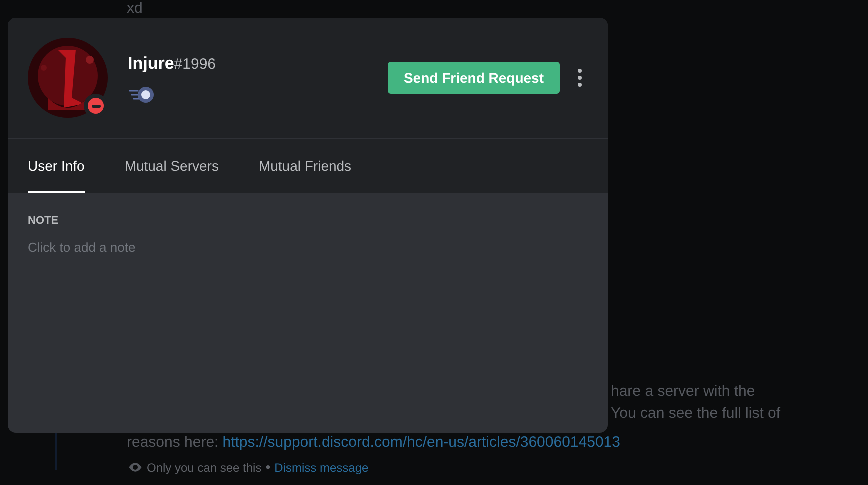 The image size is (868, 485). Describe the element at coordinates (683, 392) in the screenshot. I see `message-text: hare a server with the` at that location.